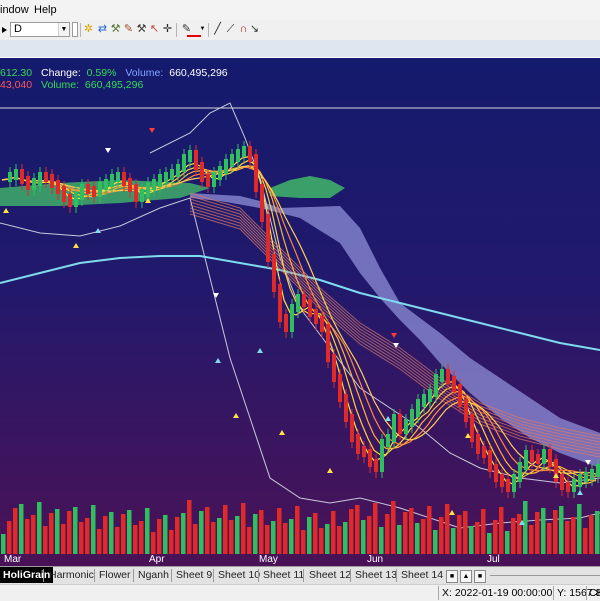  What do you see at coordinates (115, 29) in the screenshot?
I see `tools-icon: ⚒` at bounding box center [115, 29].